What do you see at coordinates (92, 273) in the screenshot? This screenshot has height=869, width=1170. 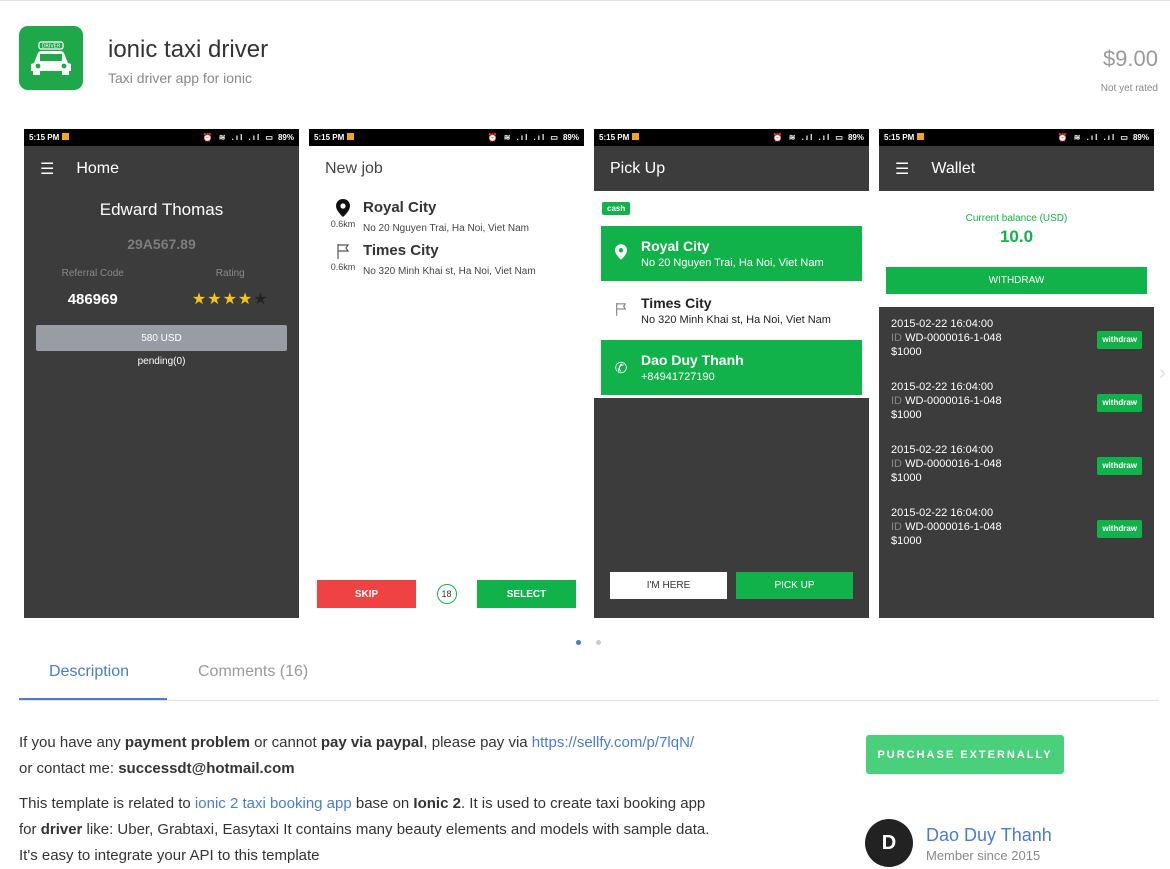 I see `referral-label: Referral Code` at bounding box center [92, 273].